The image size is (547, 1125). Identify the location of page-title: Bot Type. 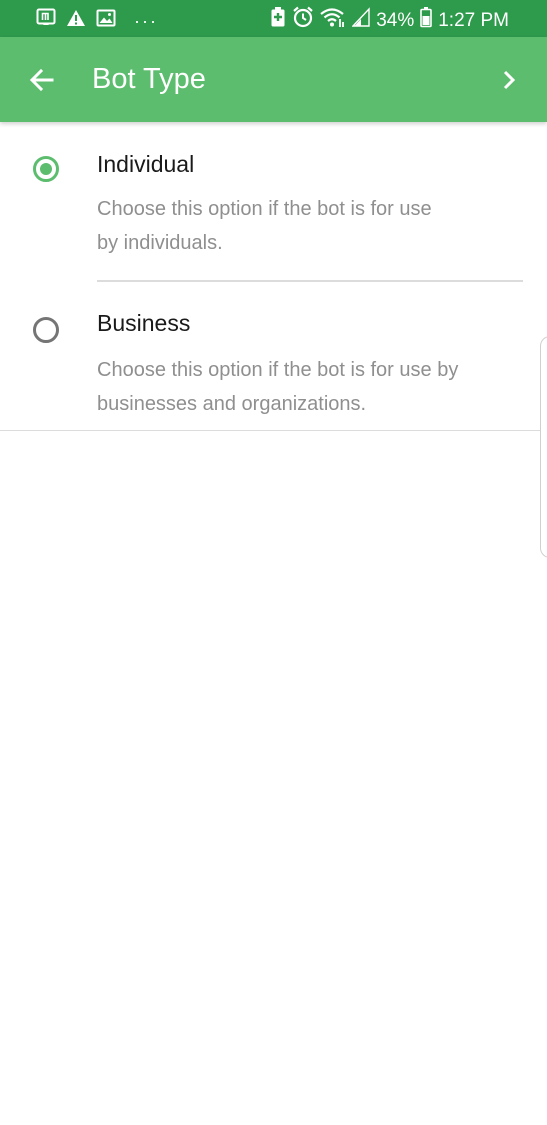
(149, 79).